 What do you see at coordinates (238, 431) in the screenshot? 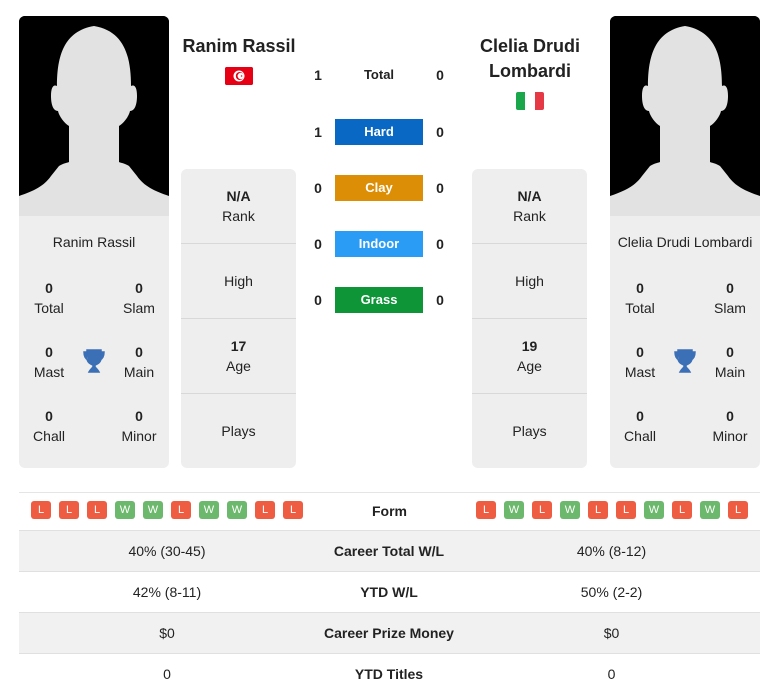
I see `left-plays: Plays` at bounding box center [238, 431].